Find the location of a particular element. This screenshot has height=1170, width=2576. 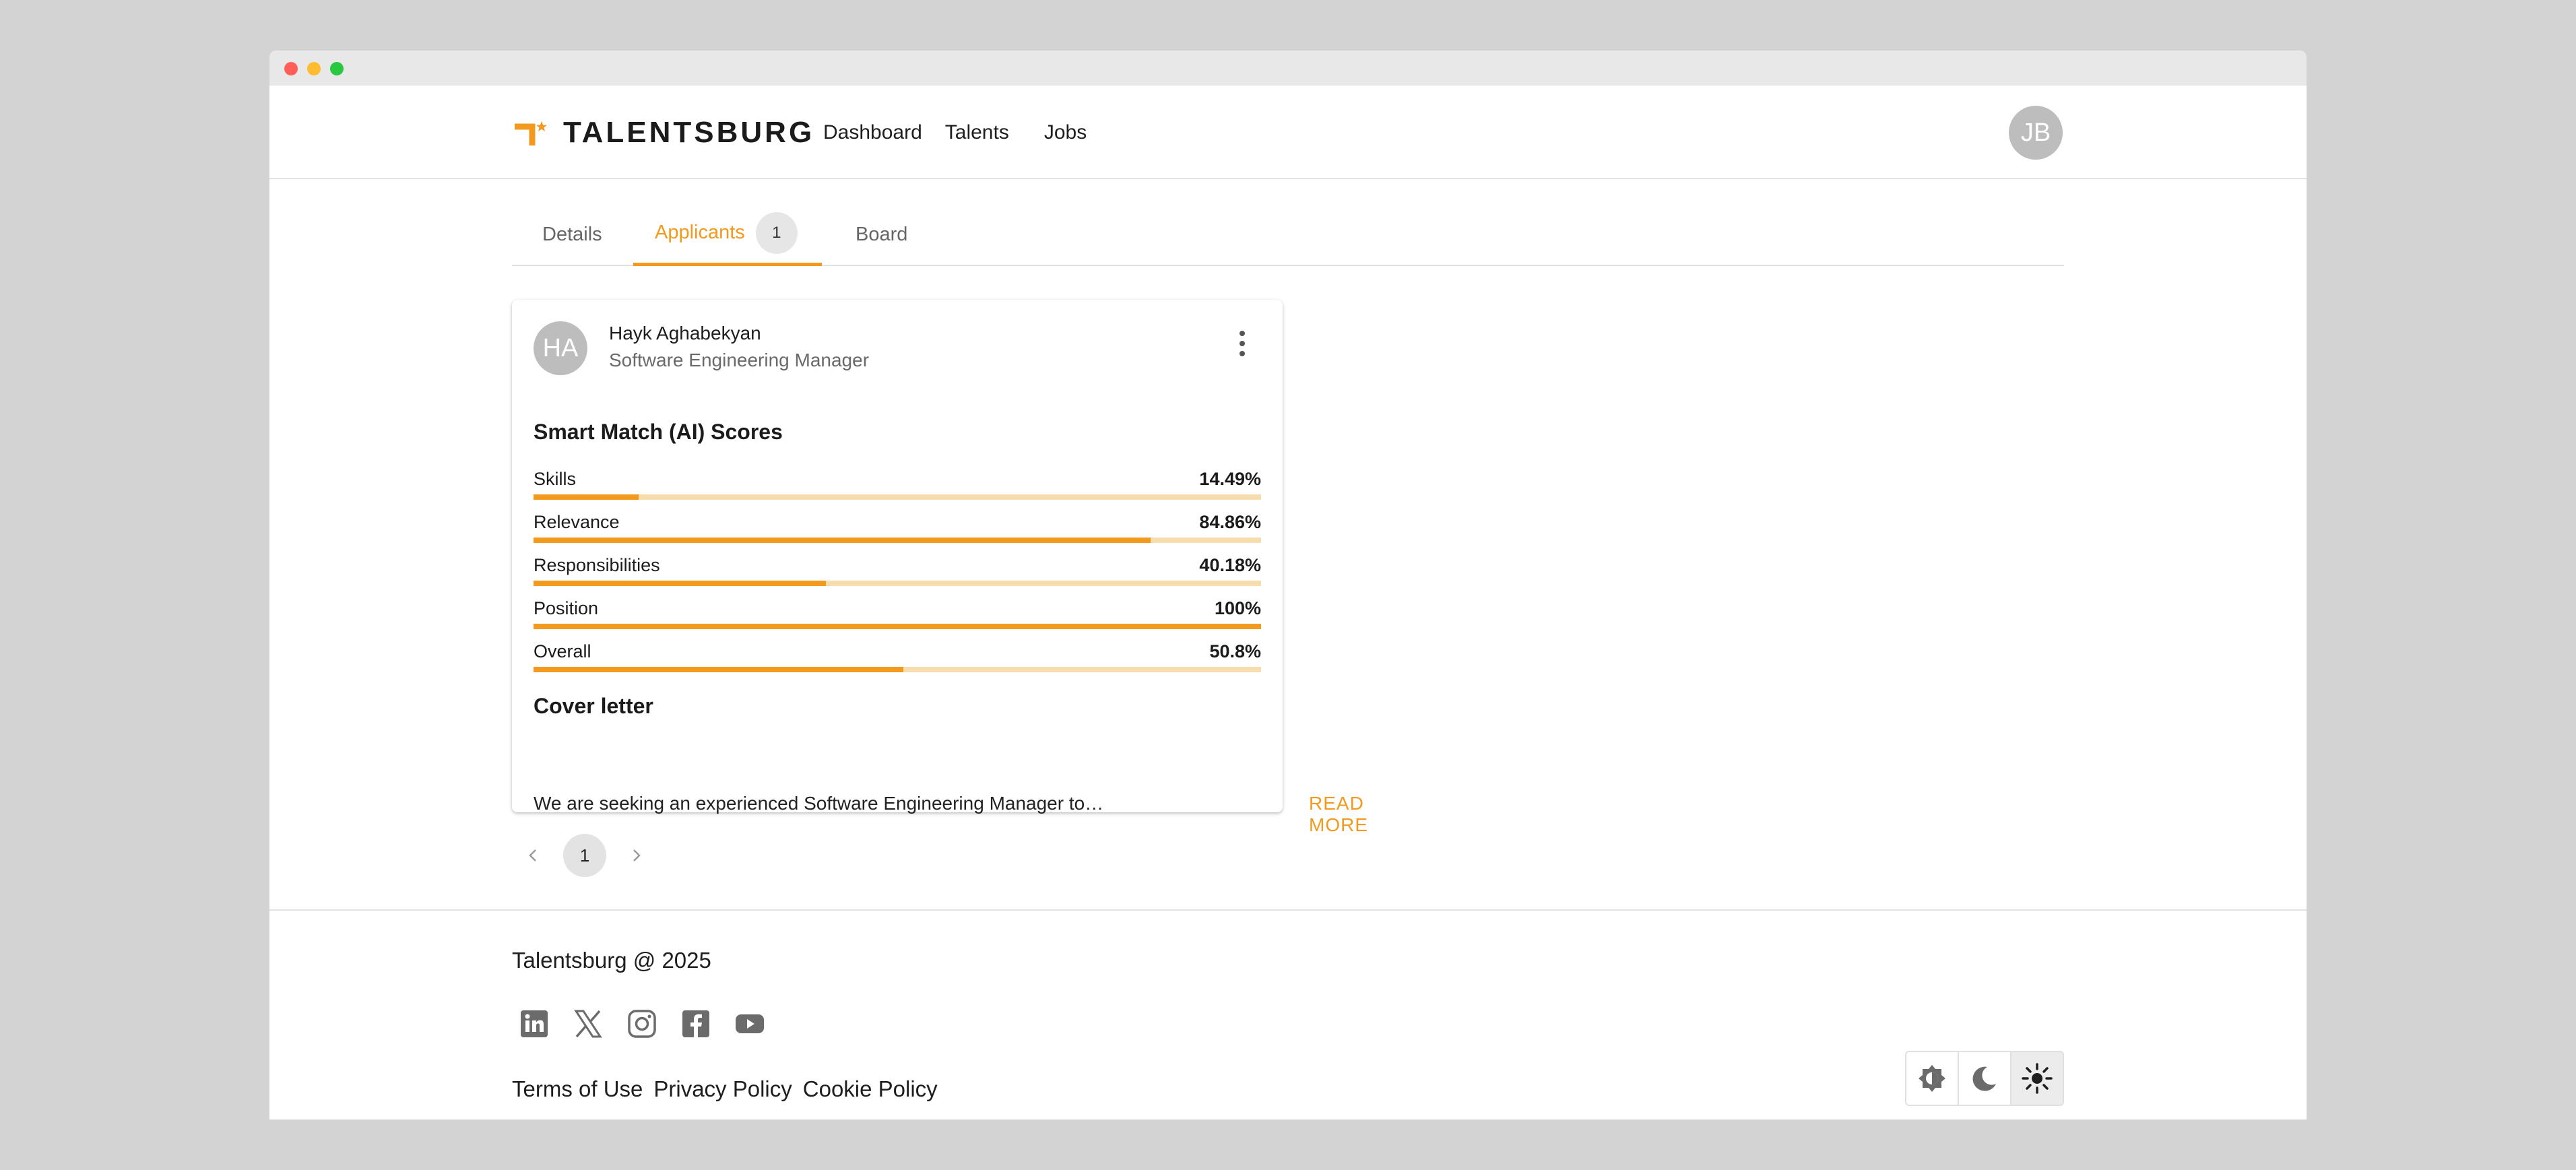

nav-jobs: Jobs is located at coordinates (1065, 132).